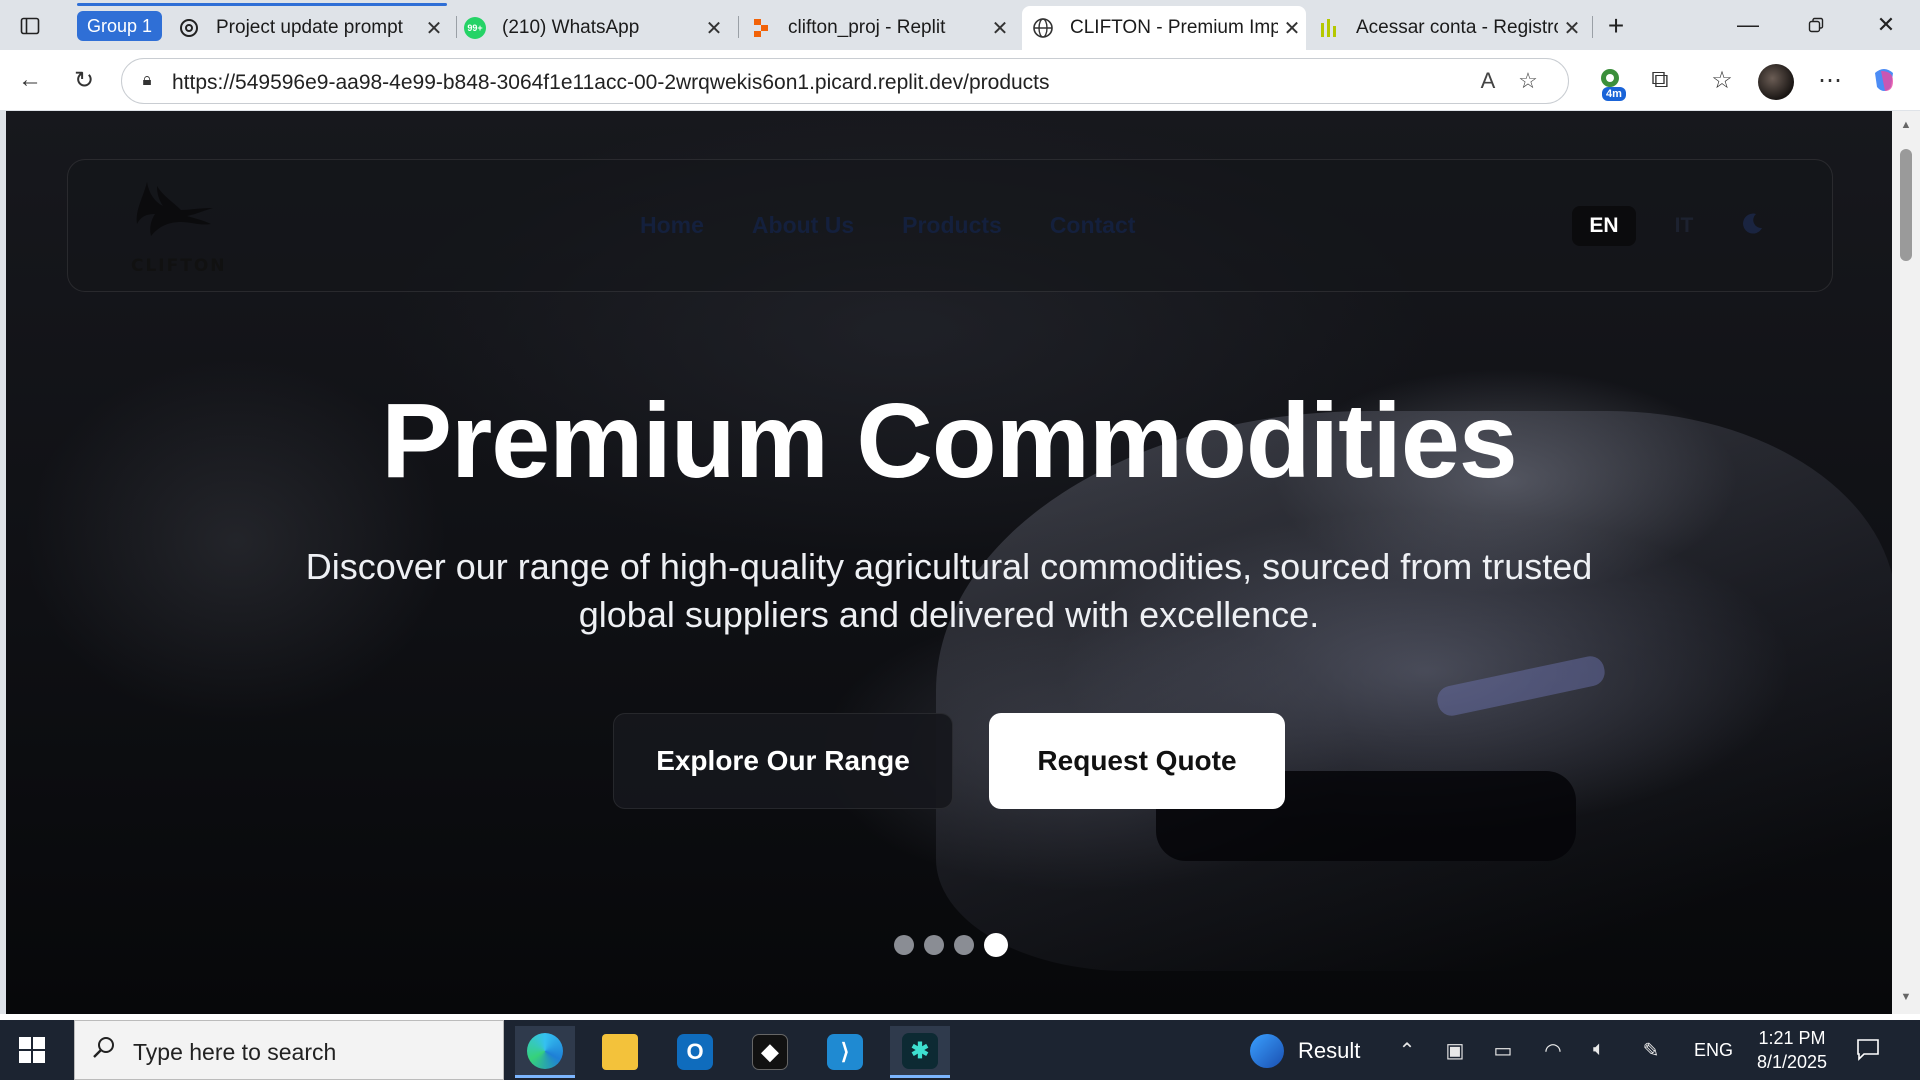 The height and width of the screenshot is (1080, 1920). I want to click on outlook-icon: O, so click(695, 1052).